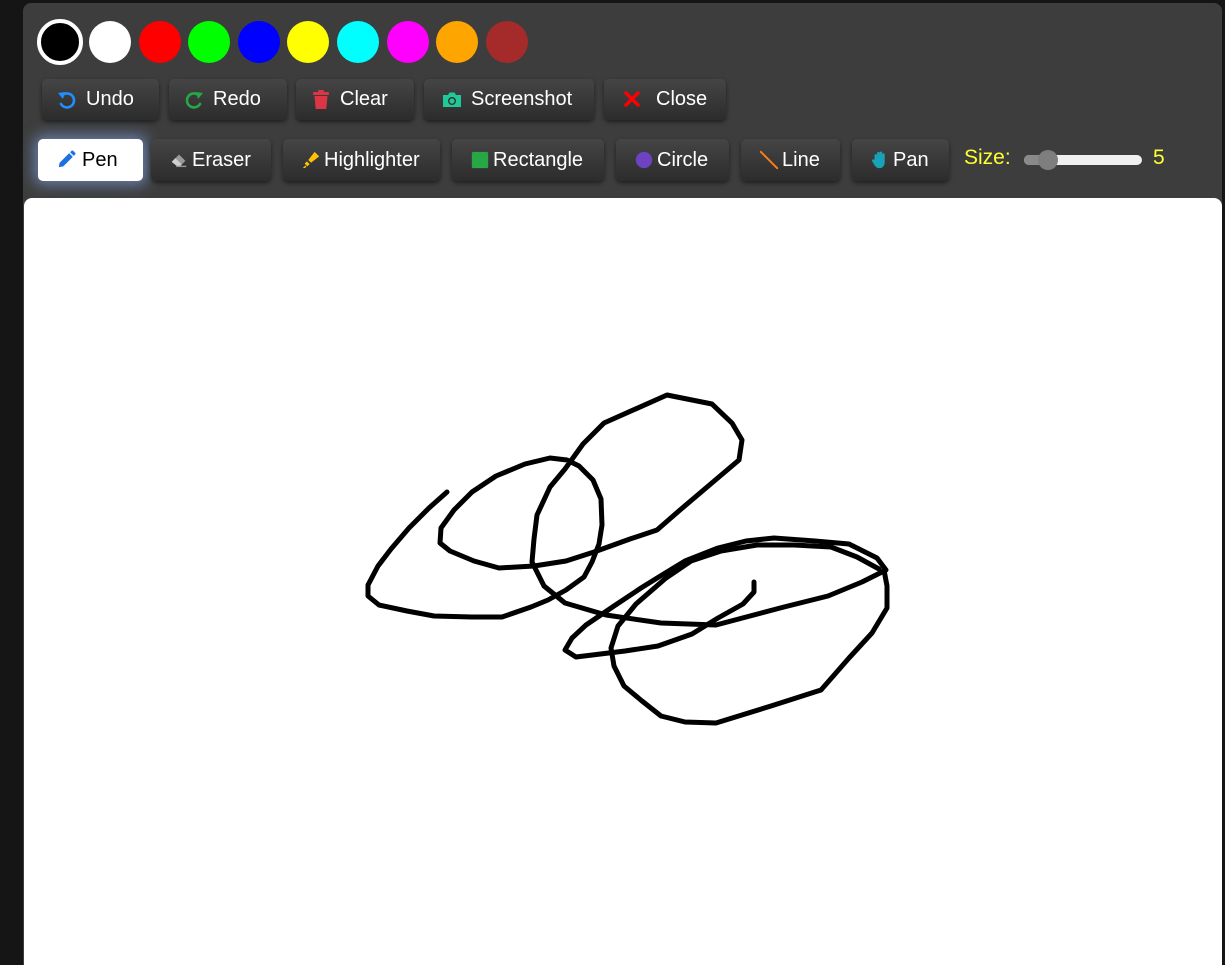 This screenshot has height=965, width=1225. I want to click on color-swatch-black, so click(60, 42).